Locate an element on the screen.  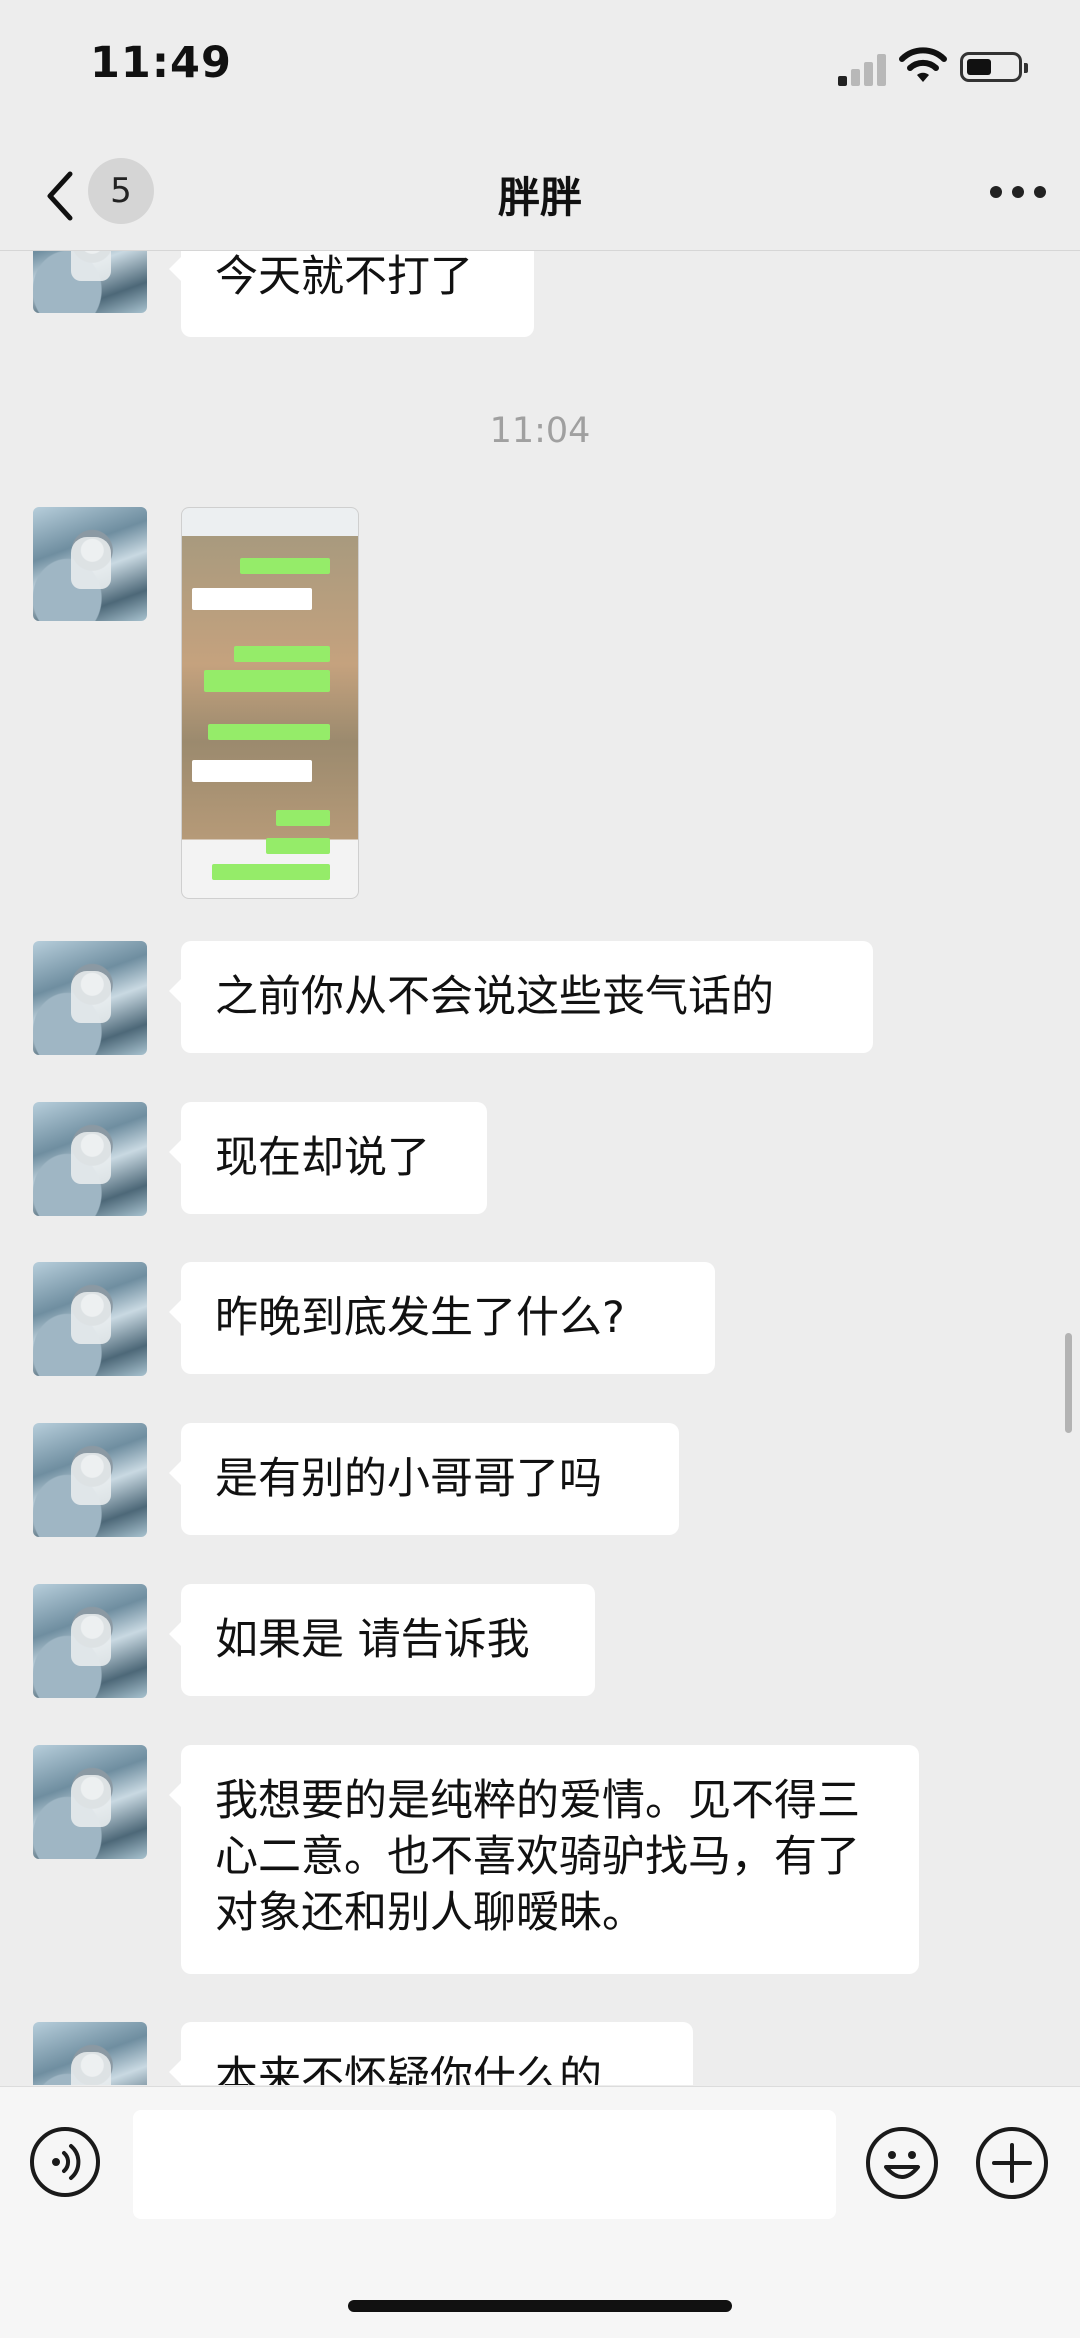
battery-icon is located at coordinates (994, 67).